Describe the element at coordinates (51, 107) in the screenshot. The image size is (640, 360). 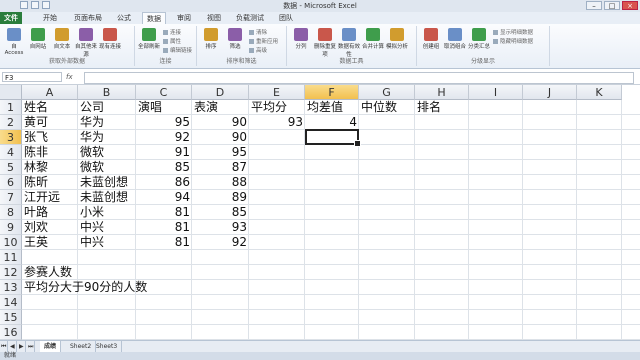
I see `cell: 姓名` at that location.